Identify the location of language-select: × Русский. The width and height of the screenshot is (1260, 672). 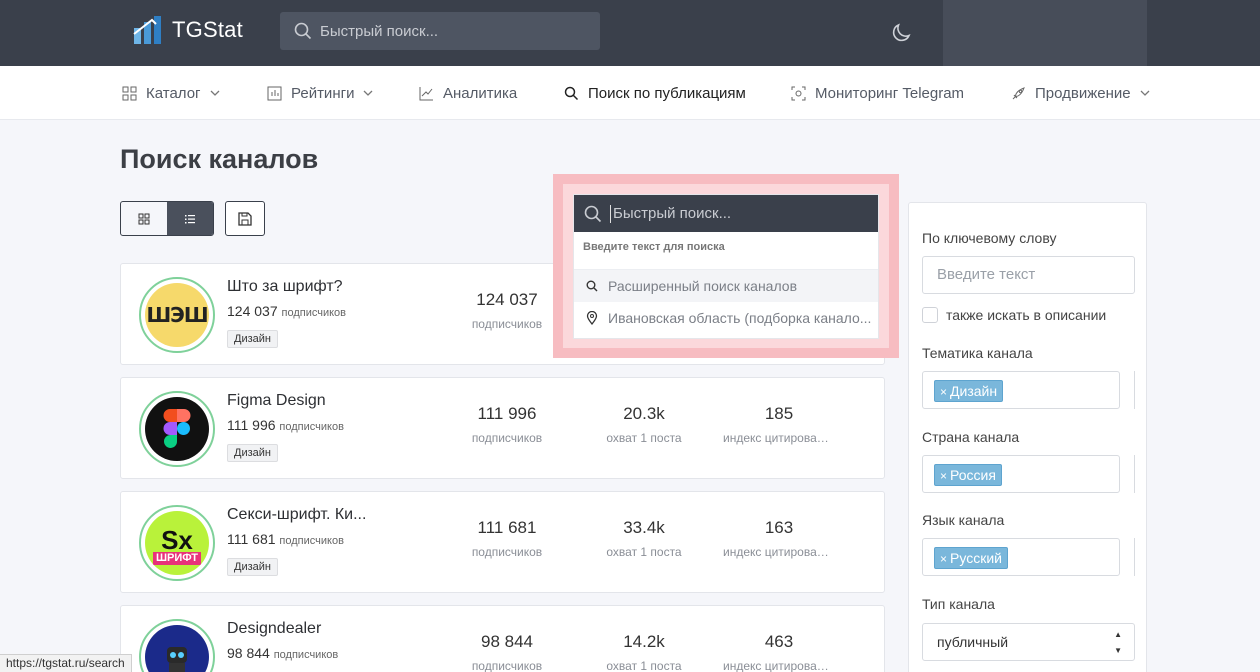
(1021, 557).